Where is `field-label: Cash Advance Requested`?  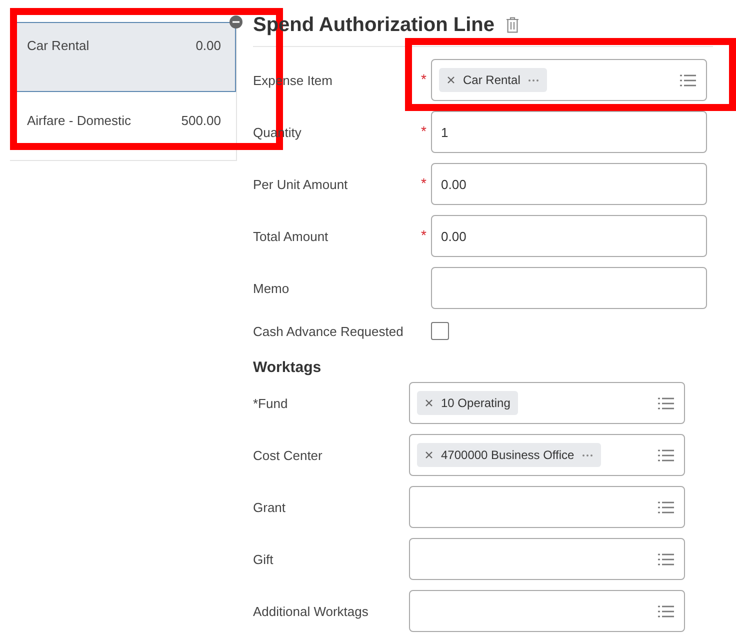
field-label: Cash Advance Requested is located at coordinates (328, 331).